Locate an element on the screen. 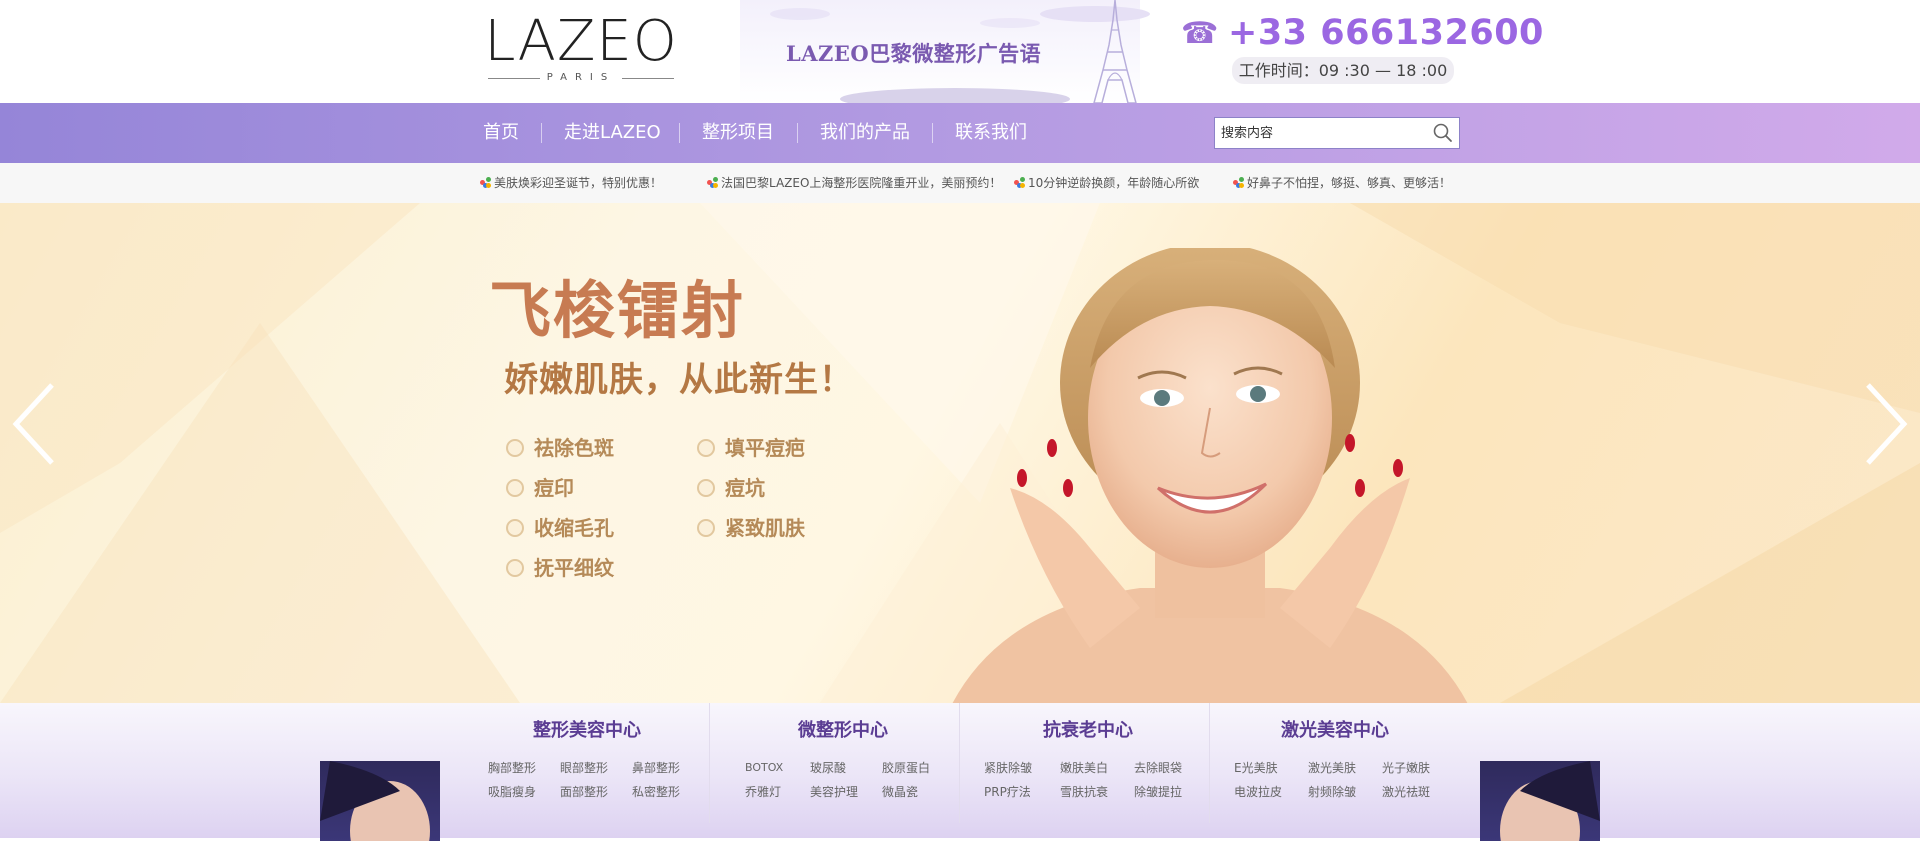 Image resolution: width=1920 pixels, height=841 pixels. category-link: 吸脂瘦身 is located at coordinates (512, 792).